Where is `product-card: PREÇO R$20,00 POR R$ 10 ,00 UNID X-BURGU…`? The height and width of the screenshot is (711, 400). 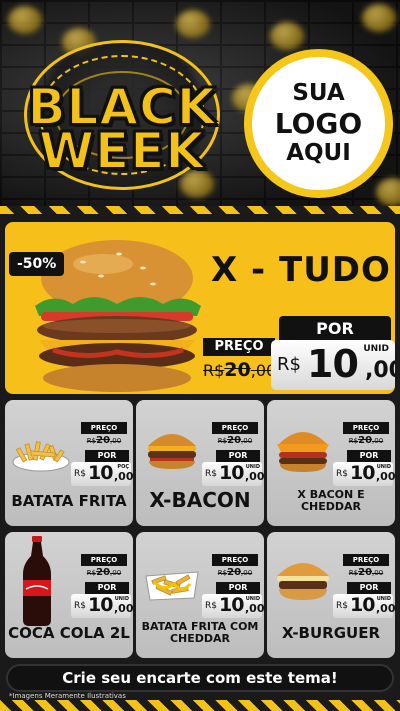
product-card: PREÇO R$20,00 POR R$ 10 ,00 UNID X-BURGU… is located at coordinates (331, 595).